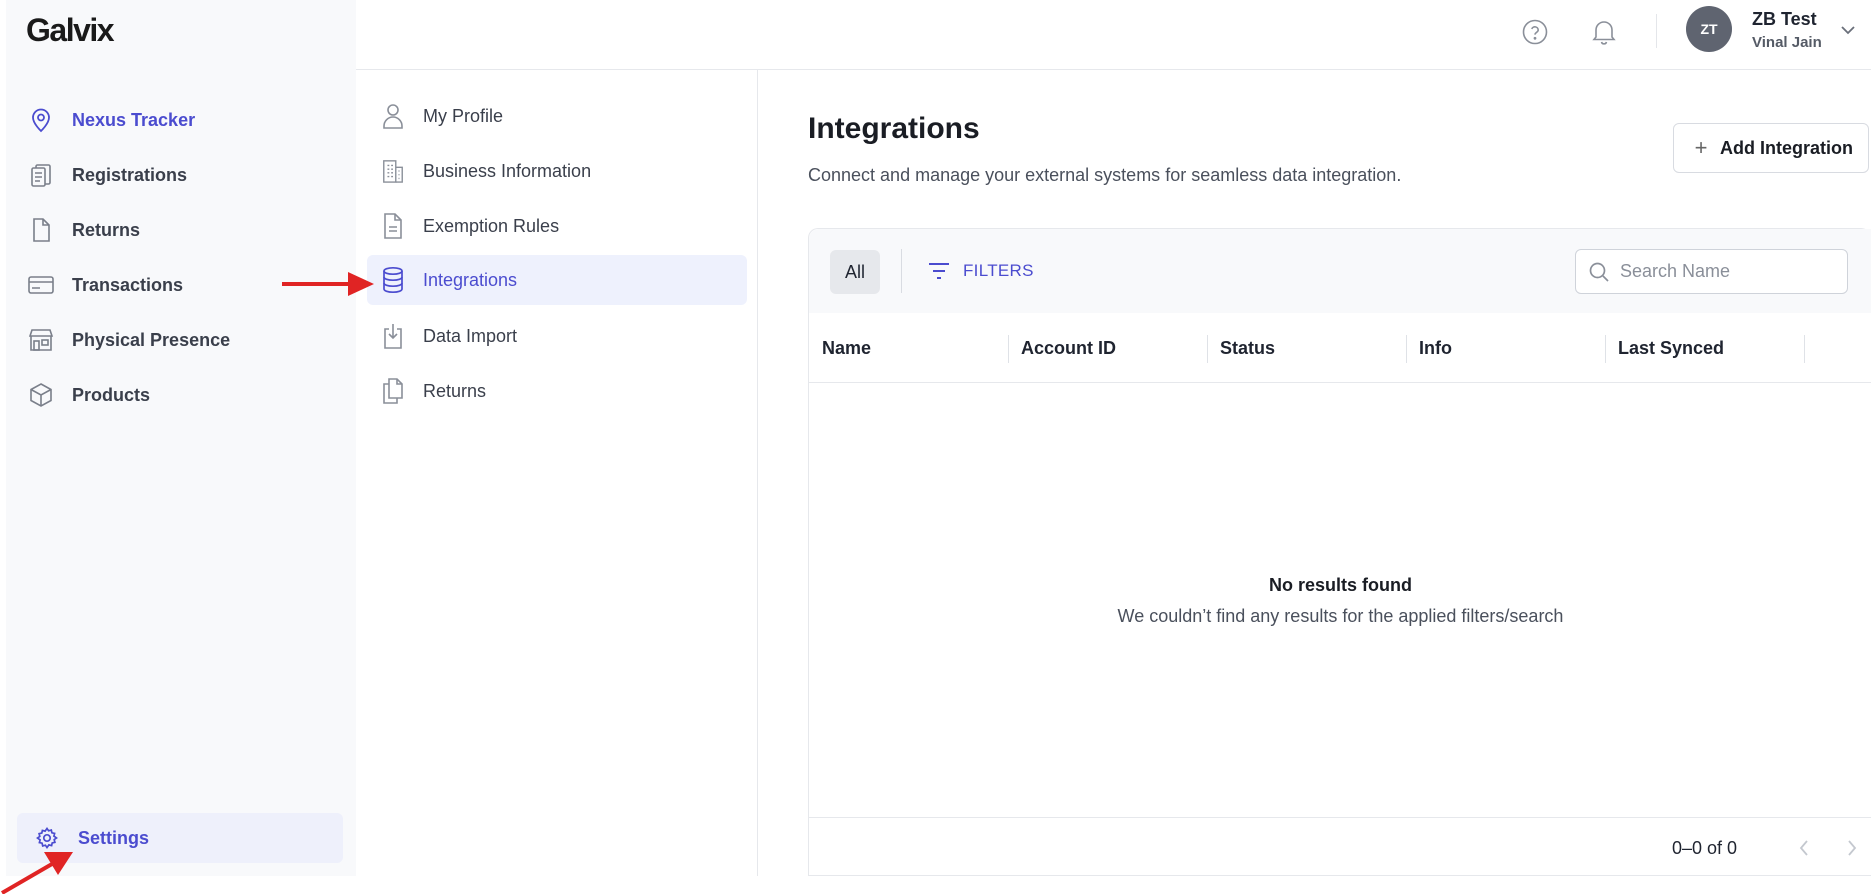 The image size is (1871, 894). Describe the element at coordinates (184, 395) in the screenshot. I see `sidebar-item-products: Products` at that location.